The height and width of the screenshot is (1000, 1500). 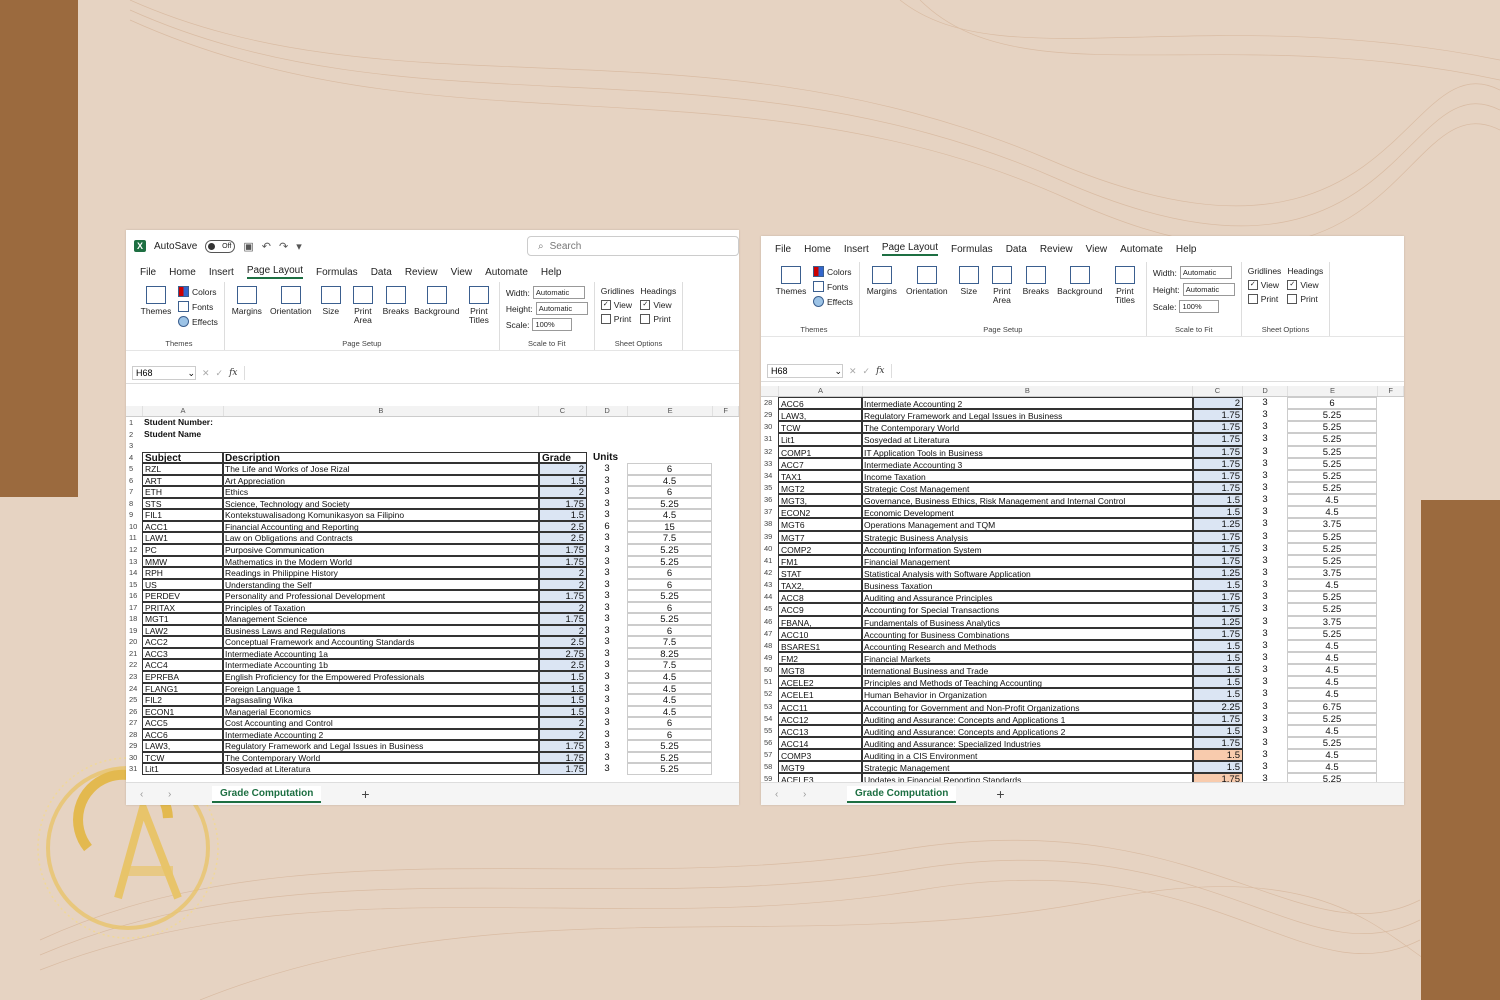 What do you see at coordinates (182, 746) in the screenshot?
I see `cell-subject: LAW3,` at bounding box center [182, 746].